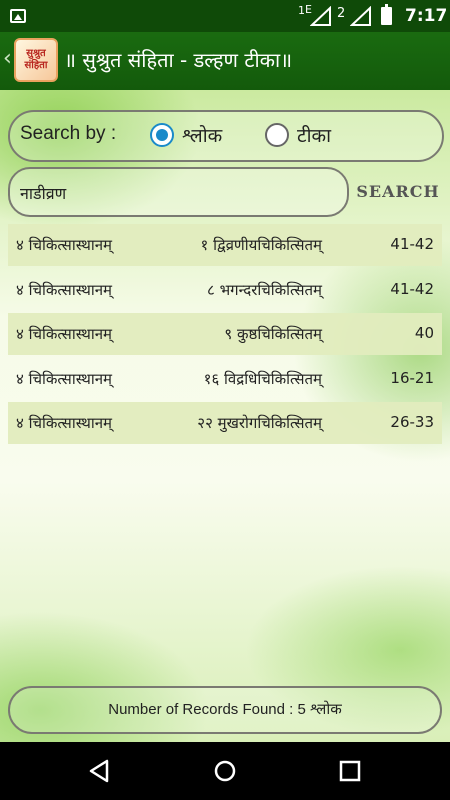 The height and width of the screenshot is (800, 450). I want to click on search-by-panel: Search by : श्लोक टीका, so click(226, 136).